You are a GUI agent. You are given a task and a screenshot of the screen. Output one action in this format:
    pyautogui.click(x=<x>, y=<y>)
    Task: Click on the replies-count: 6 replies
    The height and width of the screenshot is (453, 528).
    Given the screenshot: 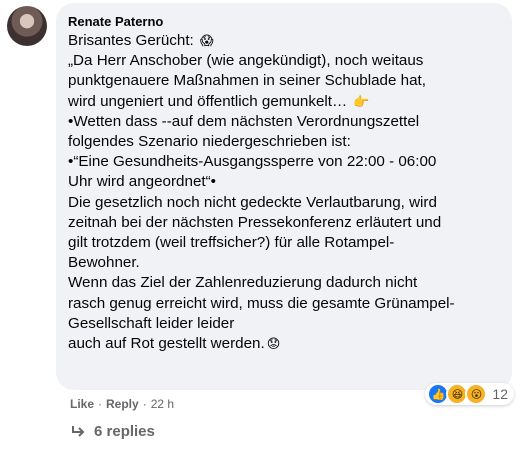 What is the action you would take?
    pyautogui.click(x=124, y=431)
    